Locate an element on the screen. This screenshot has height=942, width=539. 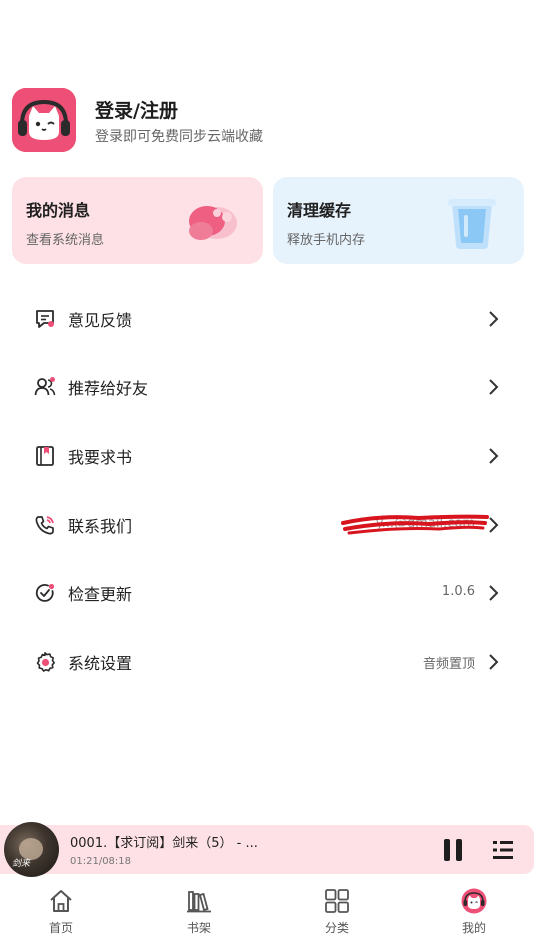
cover-calligraphy: 剑来 is located at coordinates (21, 864).